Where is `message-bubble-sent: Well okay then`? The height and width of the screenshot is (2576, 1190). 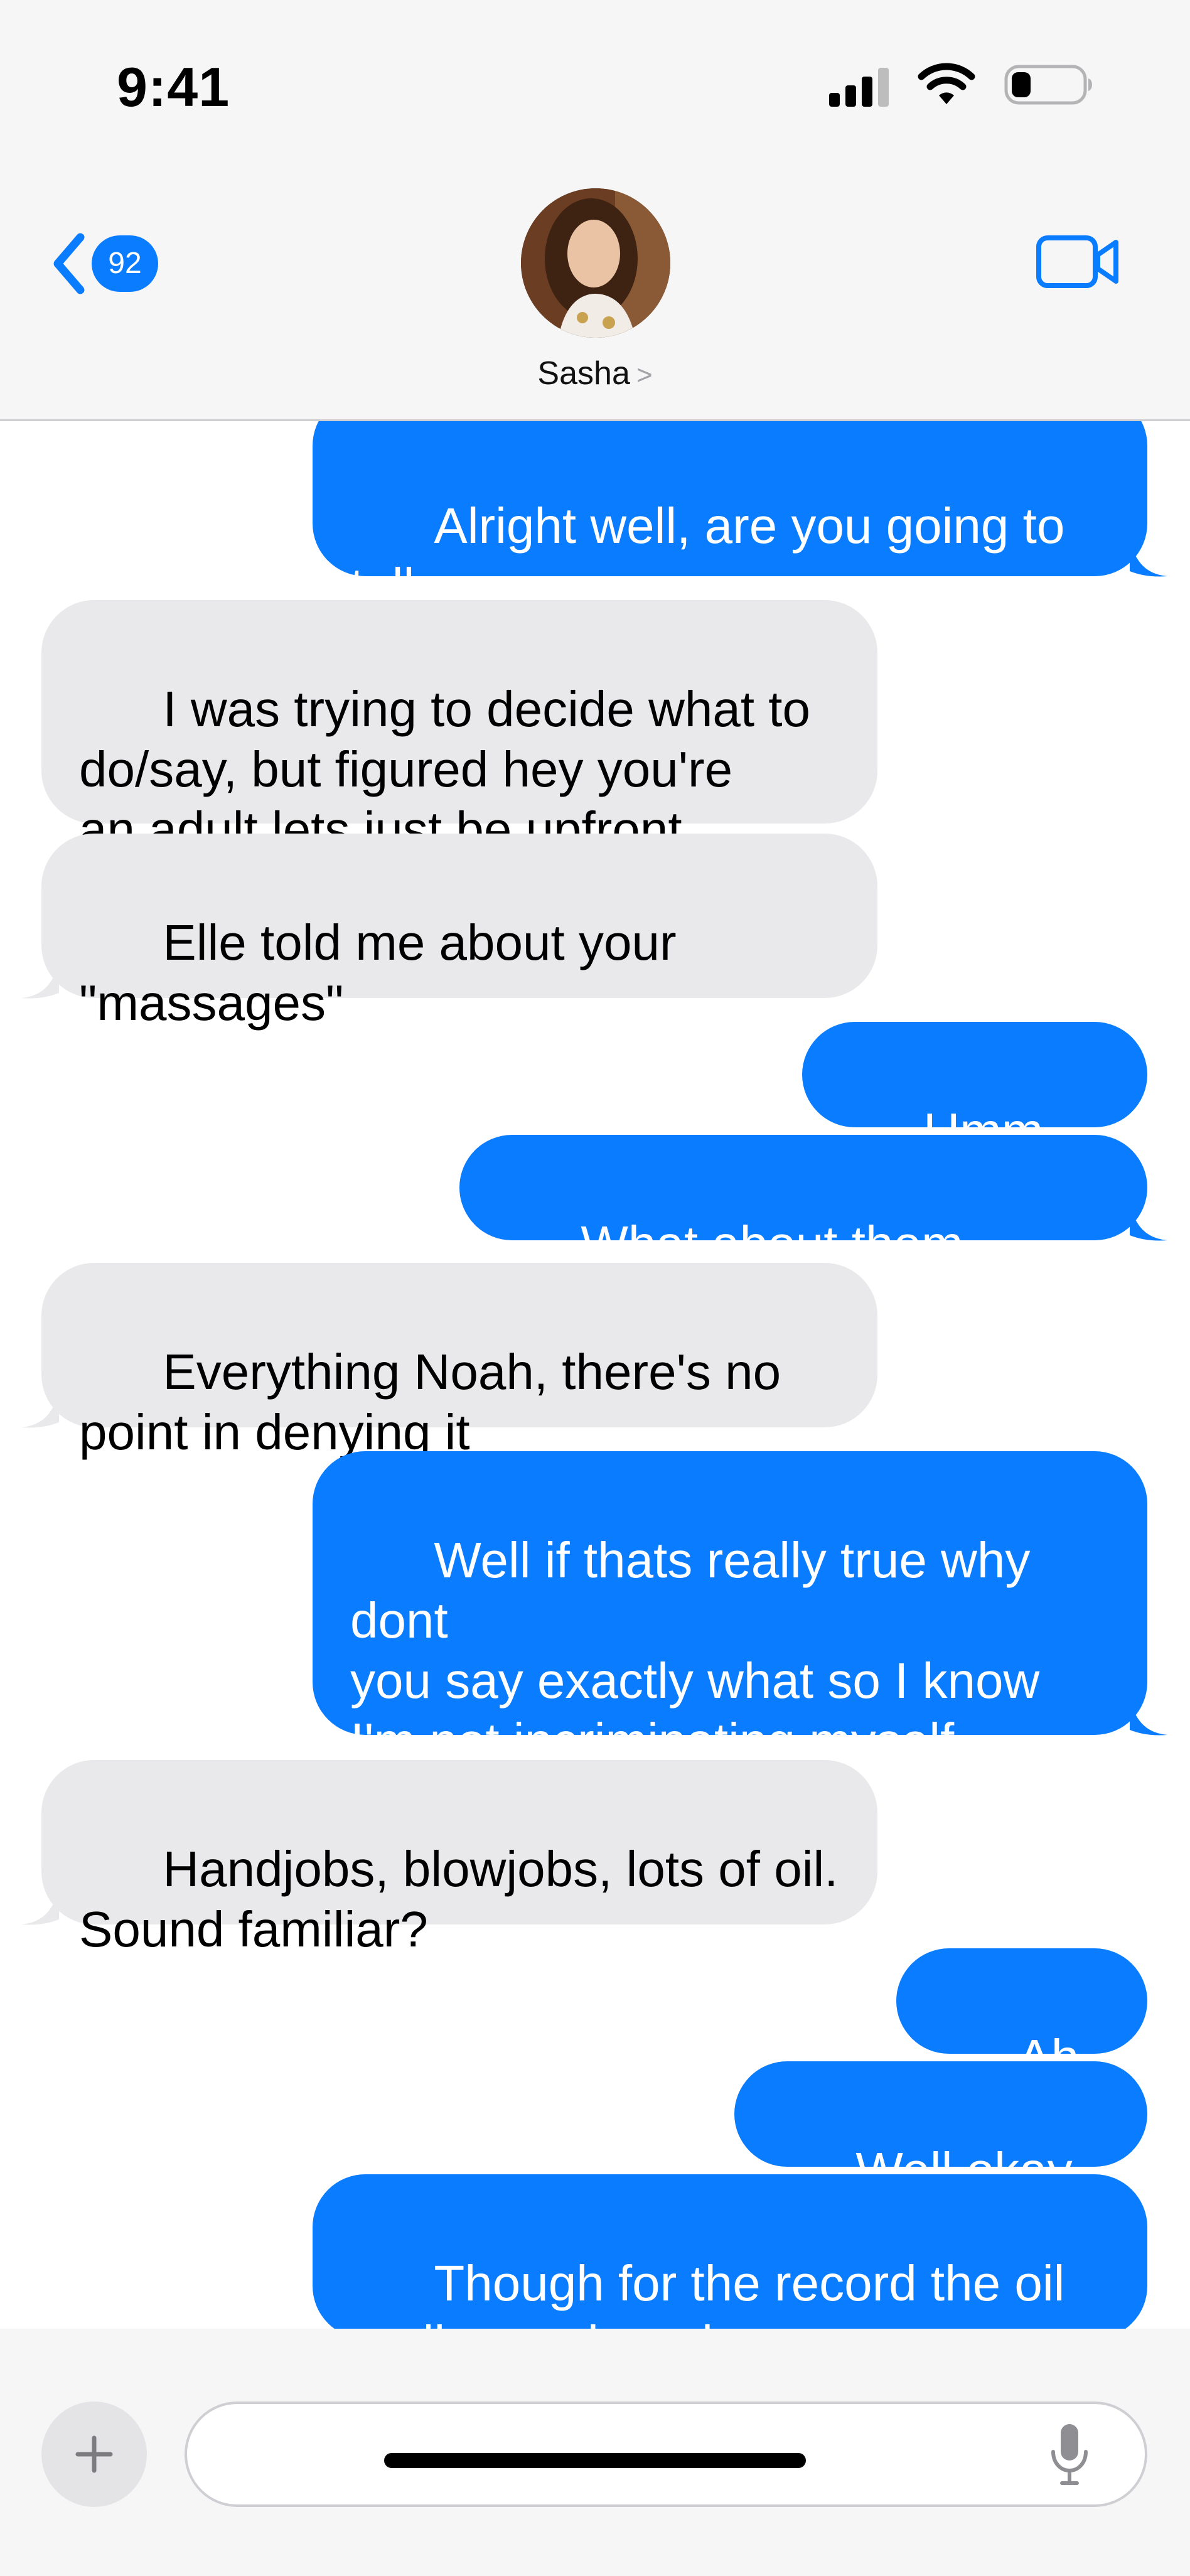 message-bubble-sent: Well okay then is located at coordinates (940, 2159).